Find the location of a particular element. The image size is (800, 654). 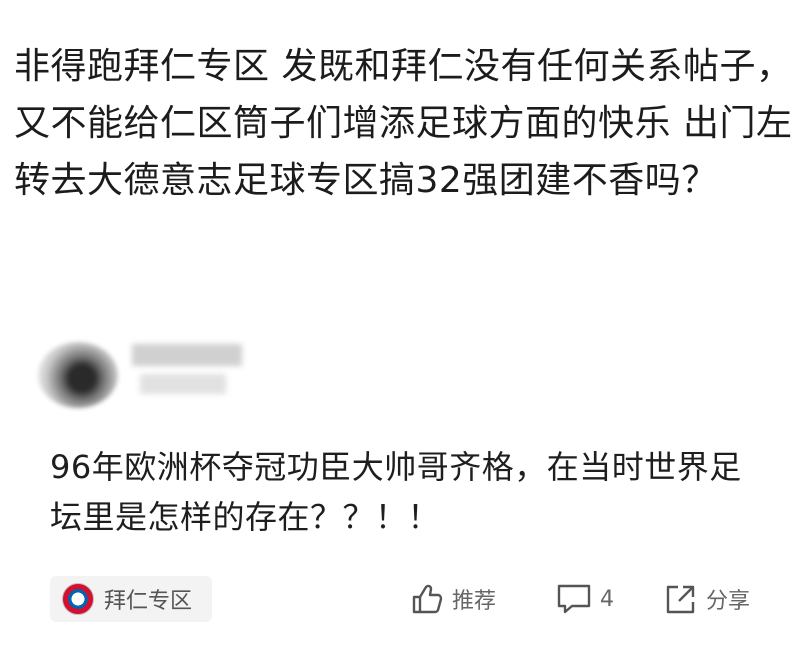

comment-count: 4 is located at coordinates (607, 599).